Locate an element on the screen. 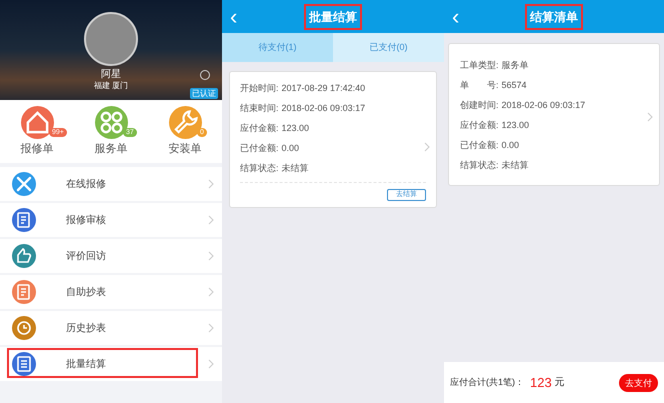 The image size is (664, 403). currency-label: 元 is located at coordinates (559, 383).